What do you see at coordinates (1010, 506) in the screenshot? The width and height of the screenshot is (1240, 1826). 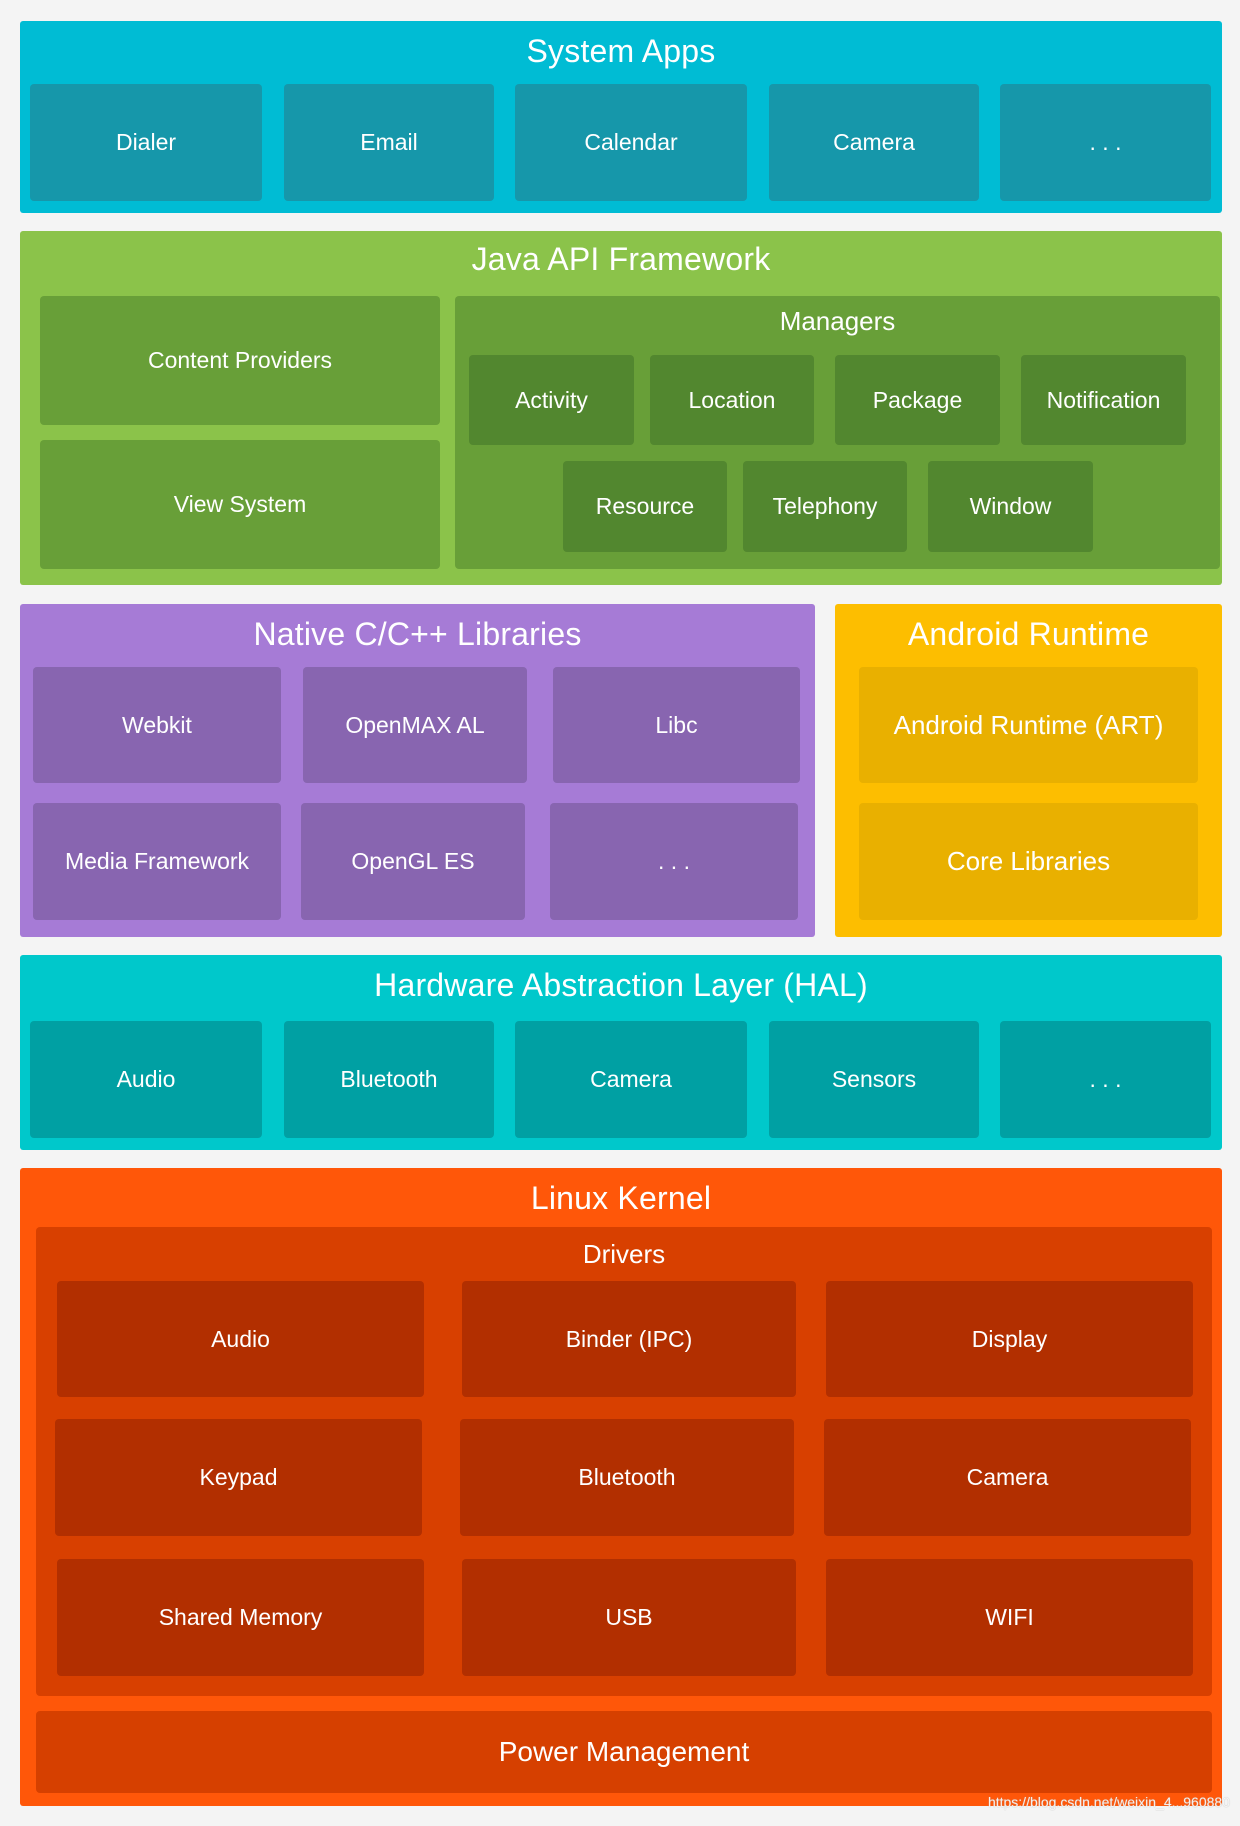 I see `manager-window: Window` at bounding box center [1010, 506].